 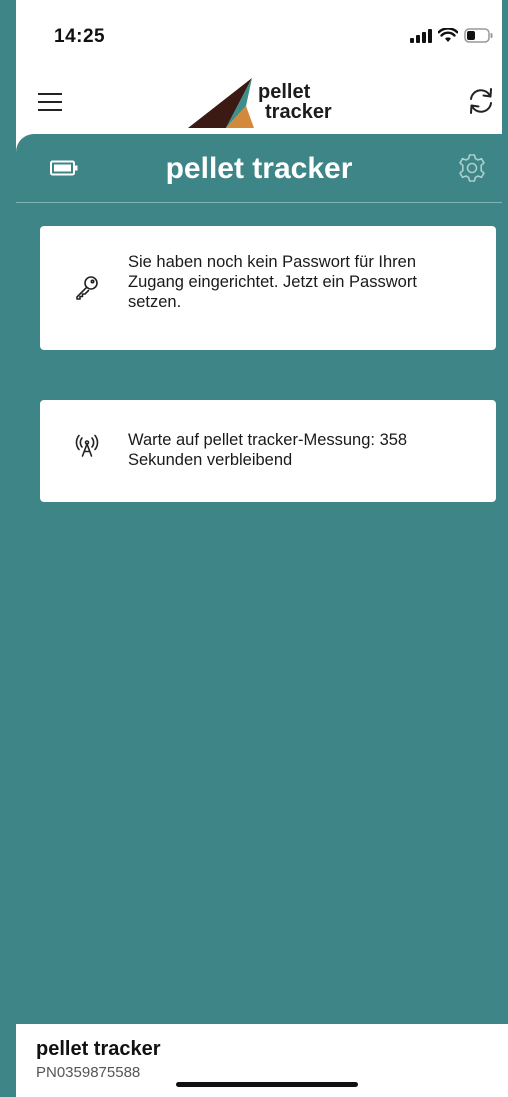 I want to click on panel-title: pellet tracker, so click(x=259, y=168).